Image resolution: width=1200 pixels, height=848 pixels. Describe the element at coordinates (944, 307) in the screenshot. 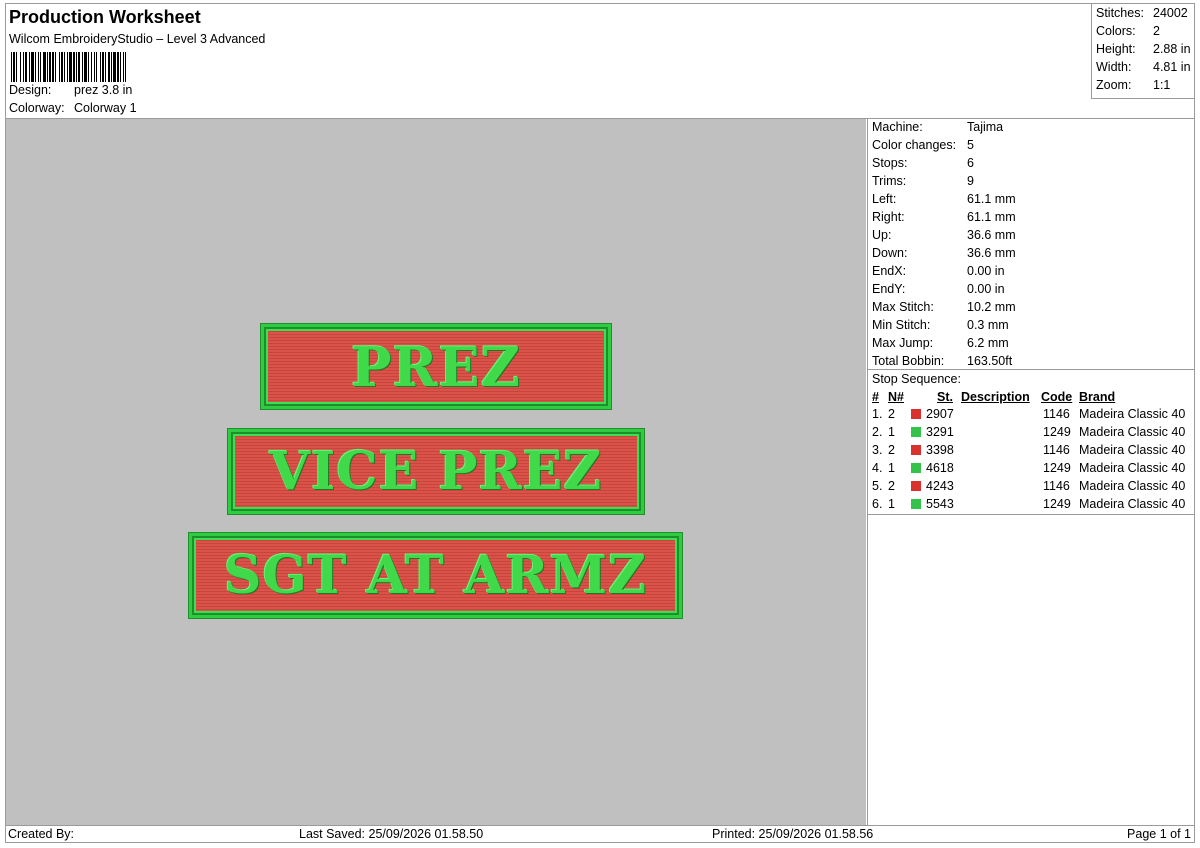

I see `machine-info-row: Max Stitch: 10.2 mm` at that location.